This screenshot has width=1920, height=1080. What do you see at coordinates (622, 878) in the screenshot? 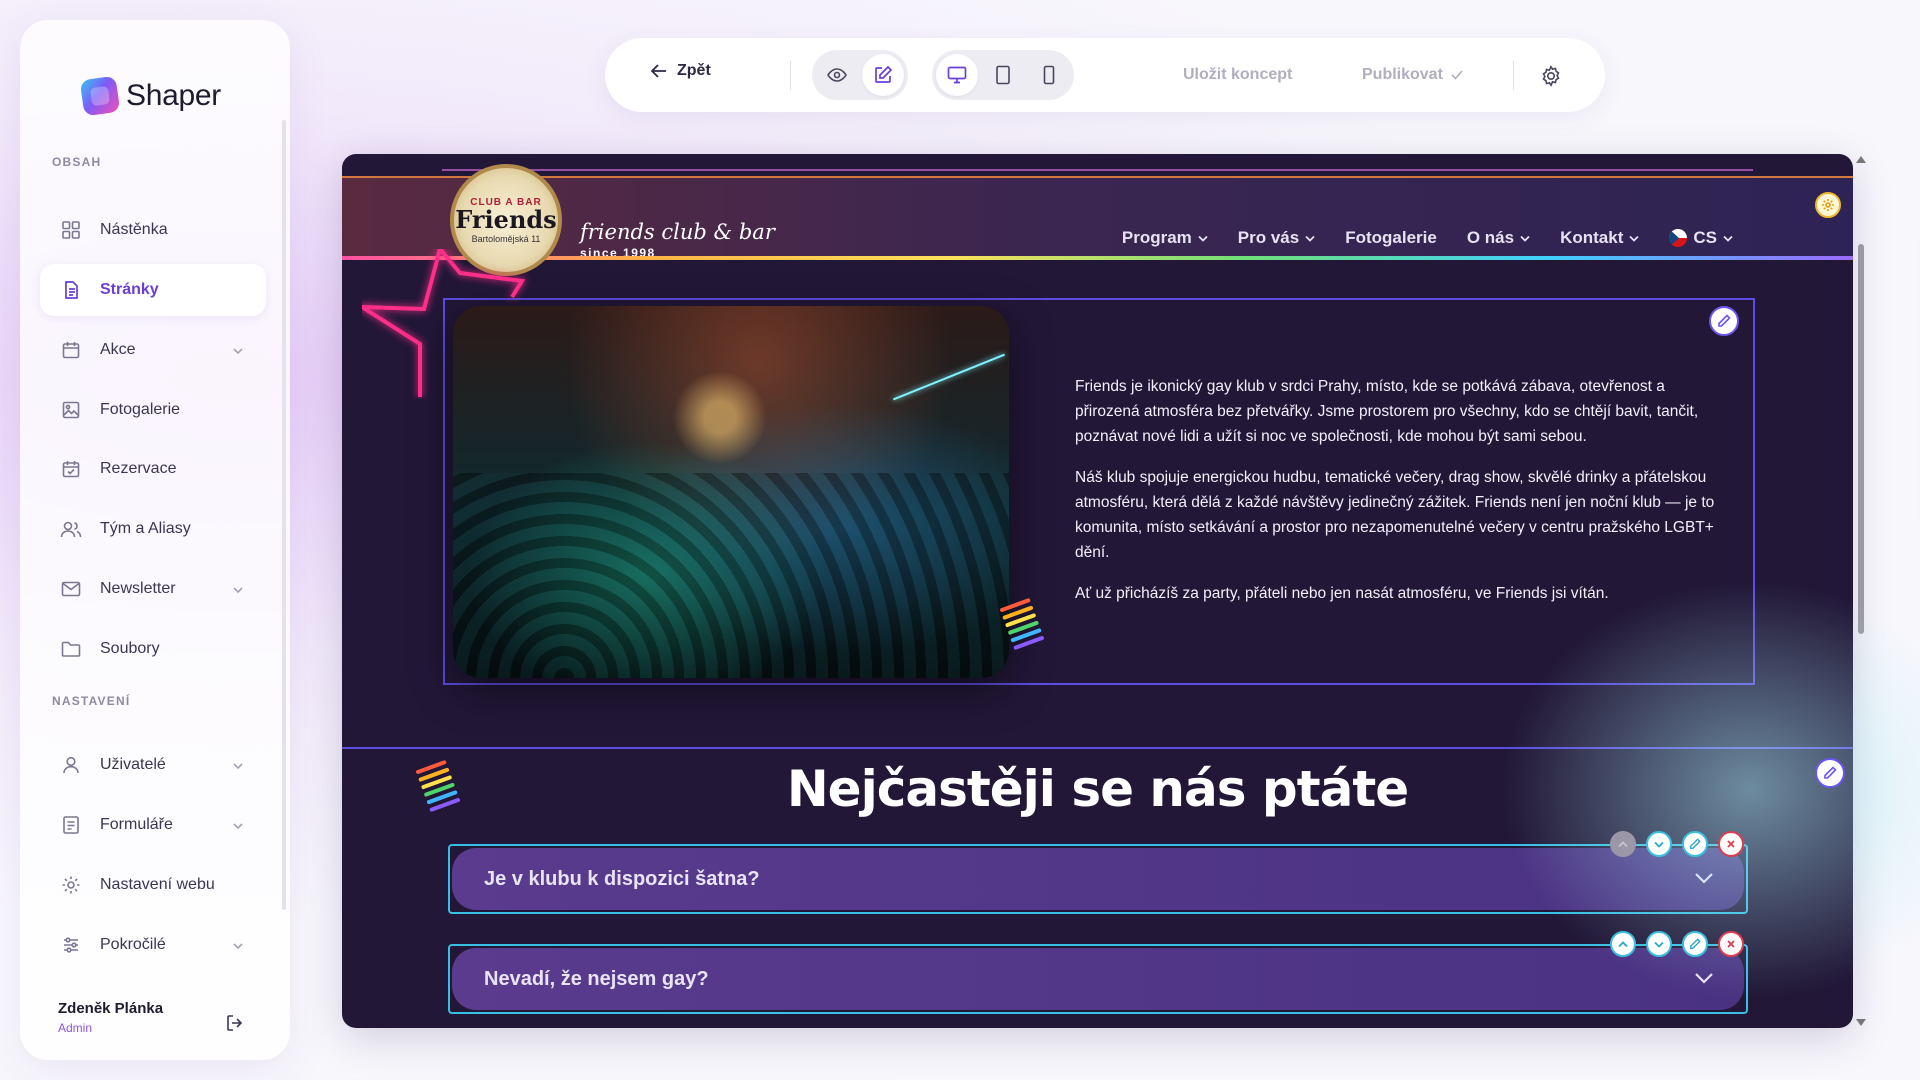
I see `faq-question: Je v klubu k dispozici šatna?` at bounding box center [622, 878].